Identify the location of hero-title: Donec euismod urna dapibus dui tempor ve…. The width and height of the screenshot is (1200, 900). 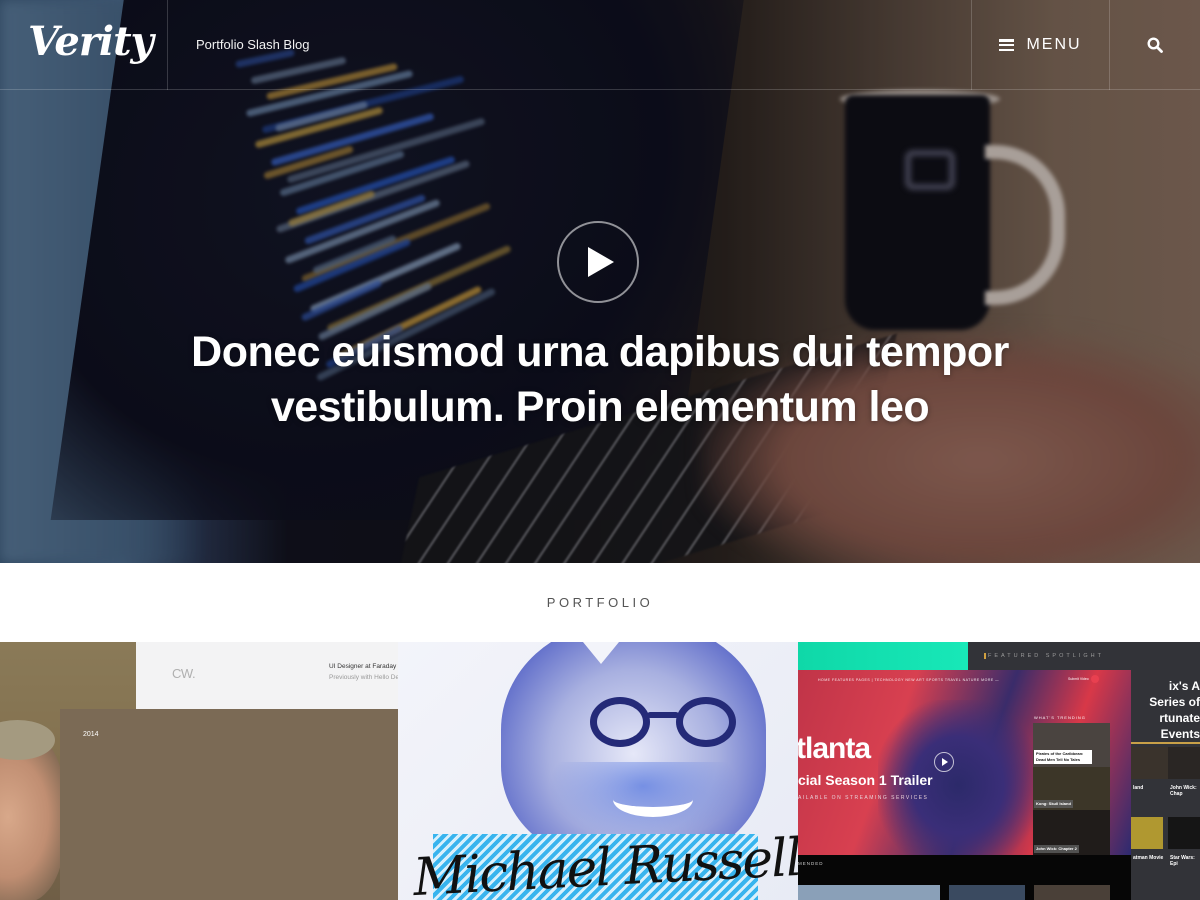
(600, 380).